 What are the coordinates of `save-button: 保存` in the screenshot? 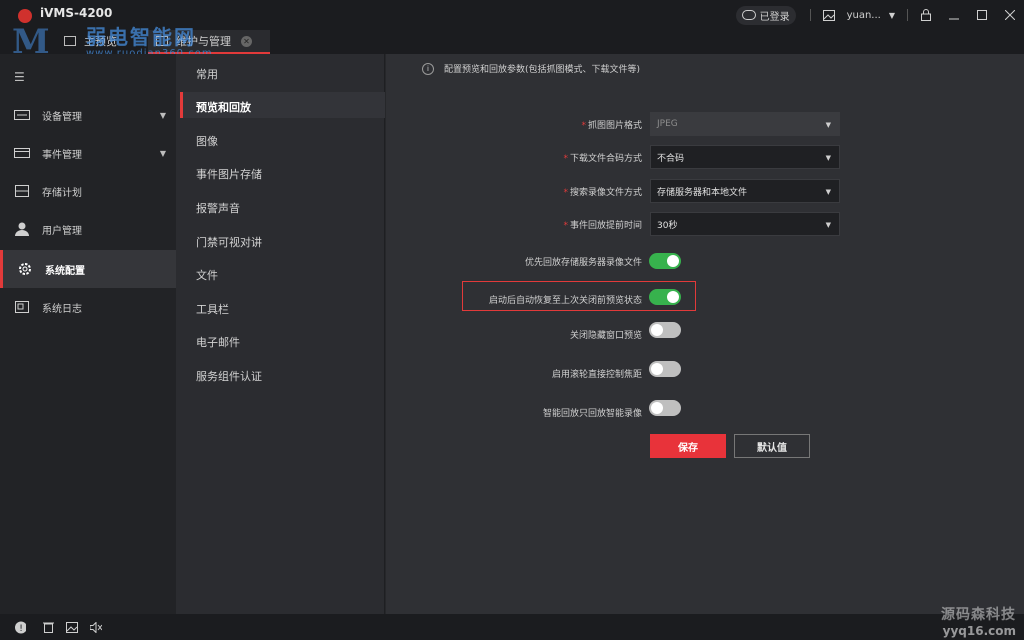 It's located at (688, 446).